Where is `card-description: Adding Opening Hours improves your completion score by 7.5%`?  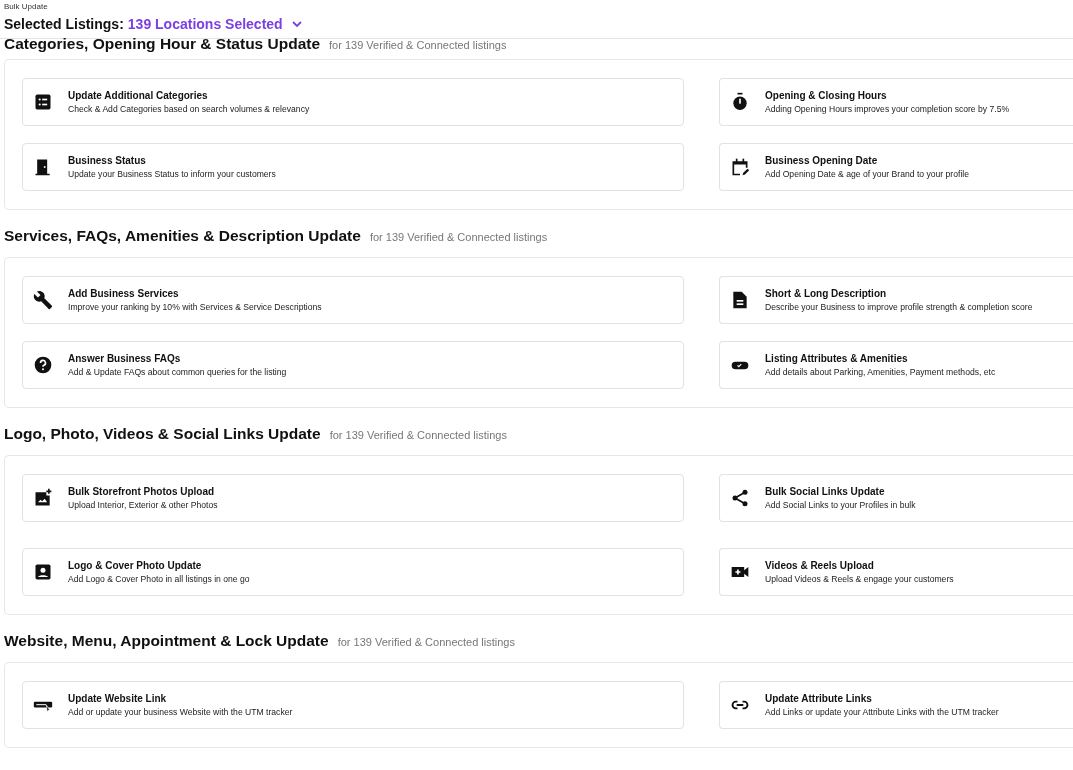 card-description: Adding Opening Hours improves your completion score by 7.5% is located at coordinates (887, 109).